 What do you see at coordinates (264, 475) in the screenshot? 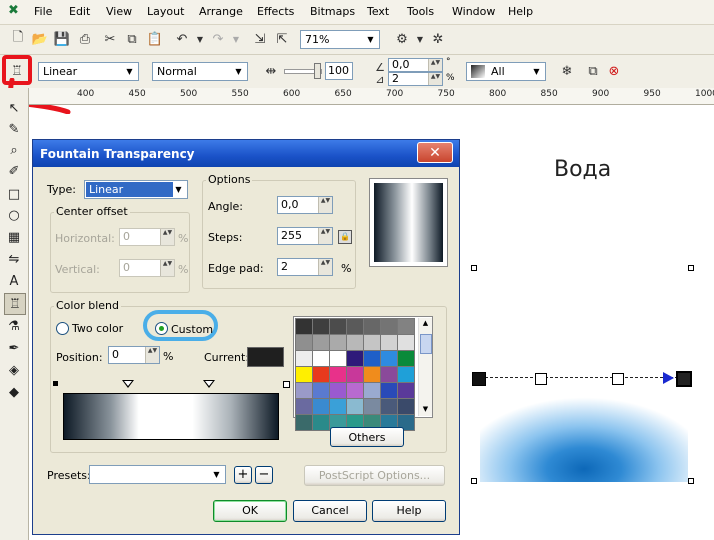
I see `remove-preset-button: −` at bounding box center [264, 475].